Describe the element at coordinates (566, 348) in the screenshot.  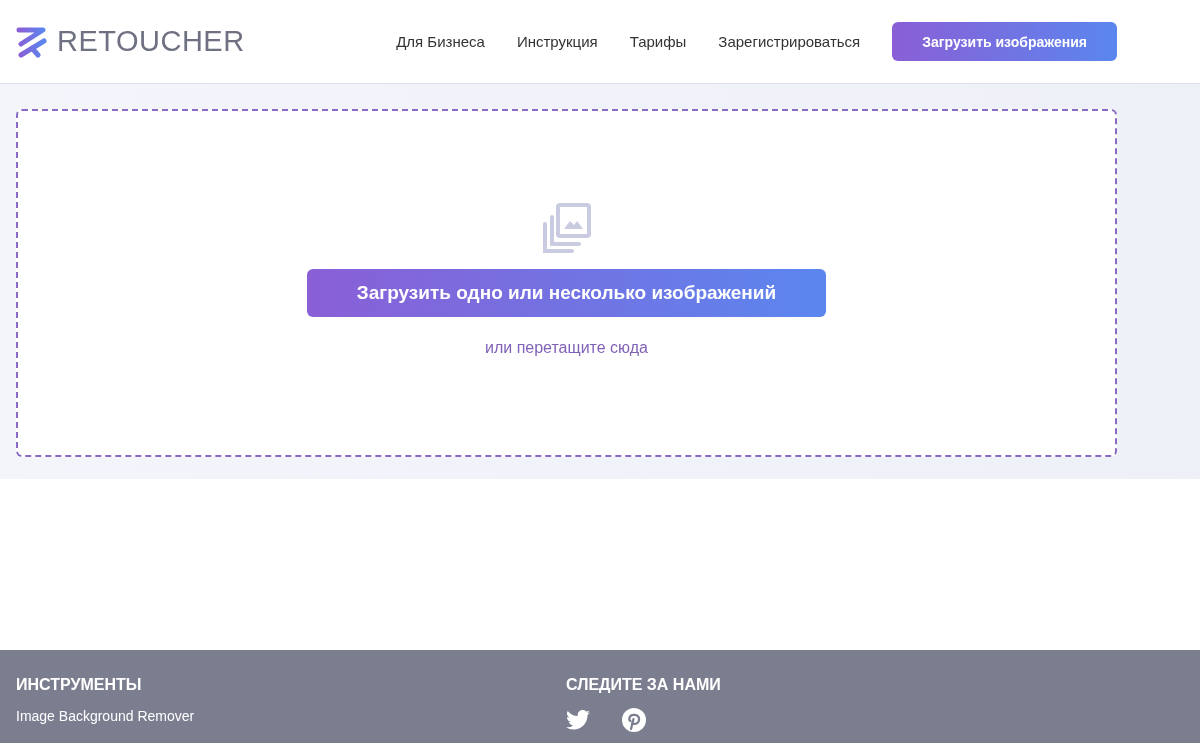
I see `drag-hint: или перетащите сюда` at that location.